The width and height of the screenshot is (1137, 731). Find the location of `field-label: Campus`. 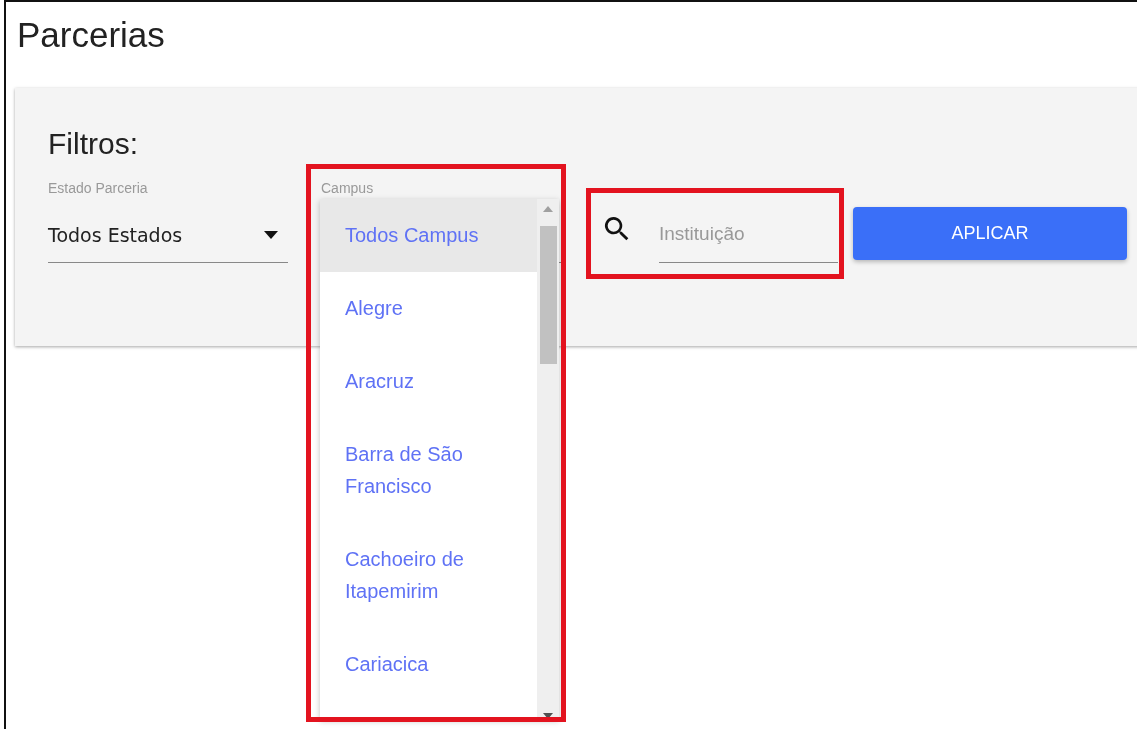

field-label: Campus is located at coordinates (348, 188).